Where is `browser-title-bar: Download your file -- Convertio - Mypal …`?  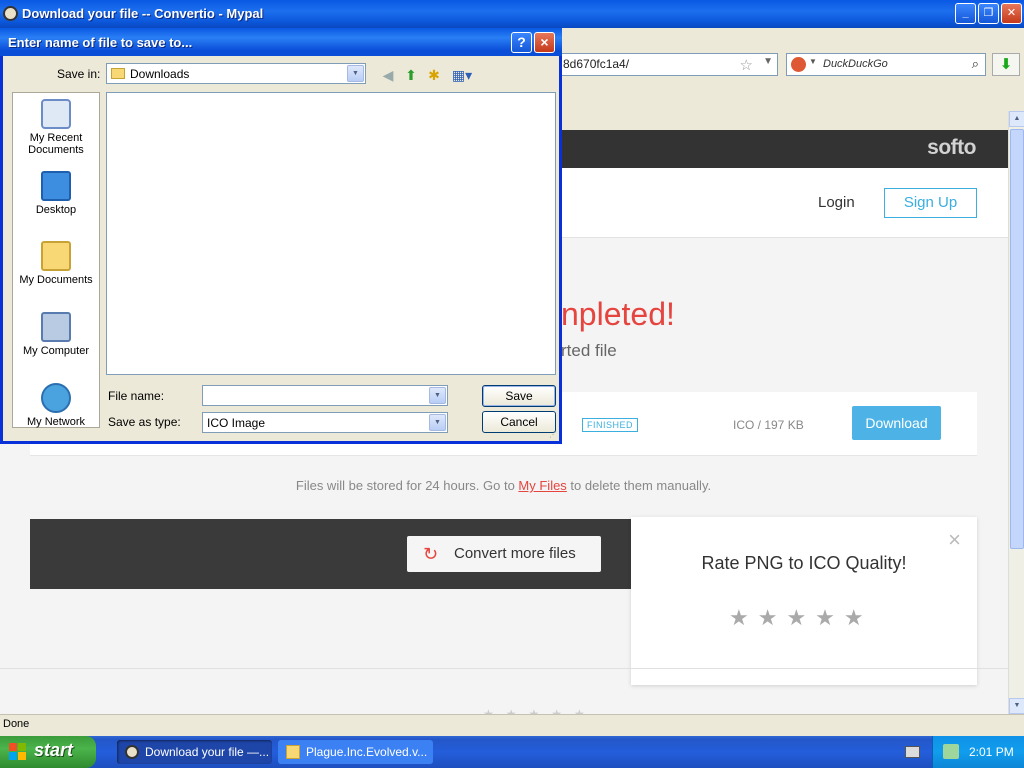
browser-title-bar: Download your file -- Convertio - Mypal … is located at coordinates (512, 14).